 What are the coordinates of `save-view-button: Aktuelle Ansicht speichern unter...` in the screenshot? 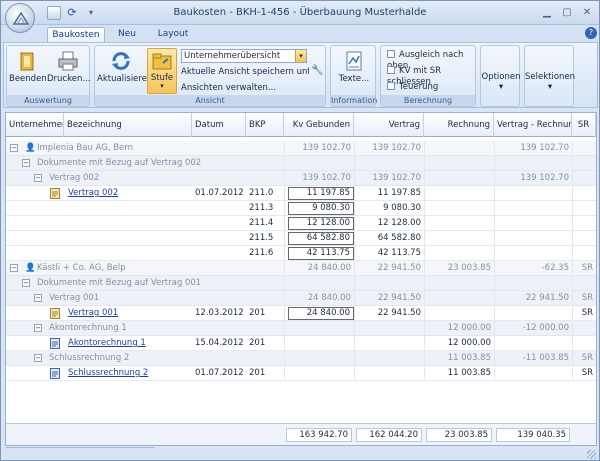 It's located at (245, 72).